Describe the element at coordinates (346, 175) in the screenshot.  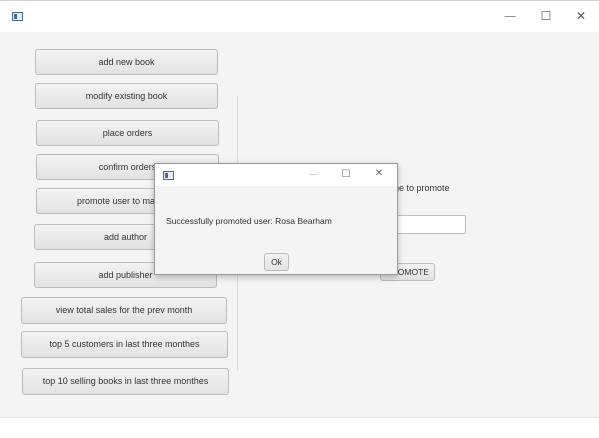
I see `dialog-maximize-icon: ☐` at that location.